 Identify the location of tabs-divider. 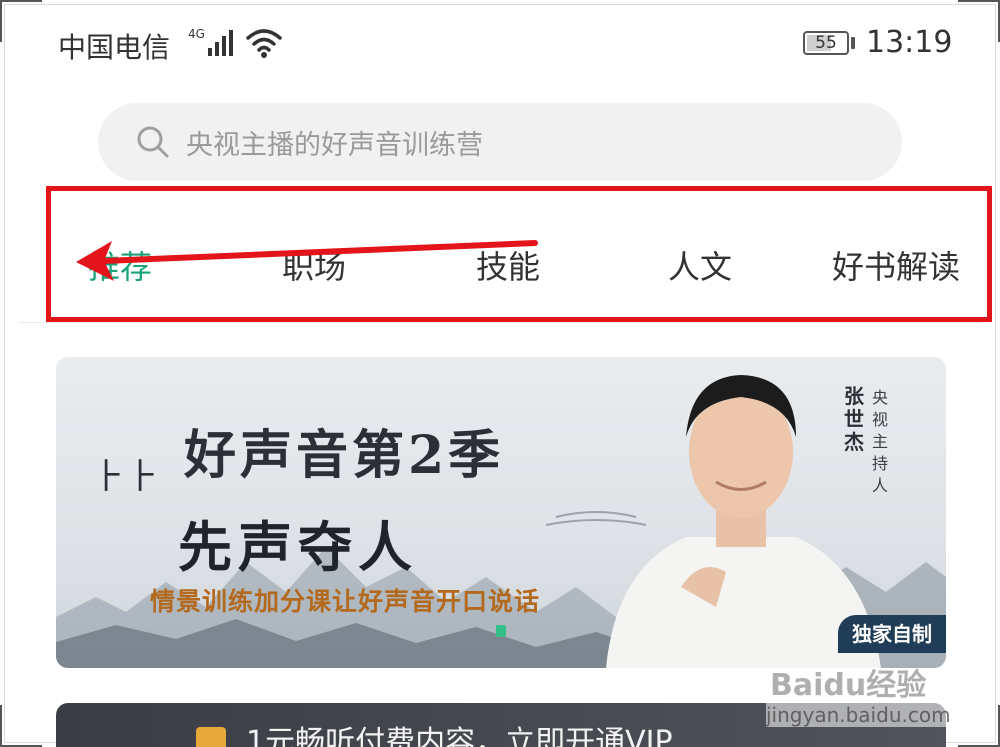
(500, 322).